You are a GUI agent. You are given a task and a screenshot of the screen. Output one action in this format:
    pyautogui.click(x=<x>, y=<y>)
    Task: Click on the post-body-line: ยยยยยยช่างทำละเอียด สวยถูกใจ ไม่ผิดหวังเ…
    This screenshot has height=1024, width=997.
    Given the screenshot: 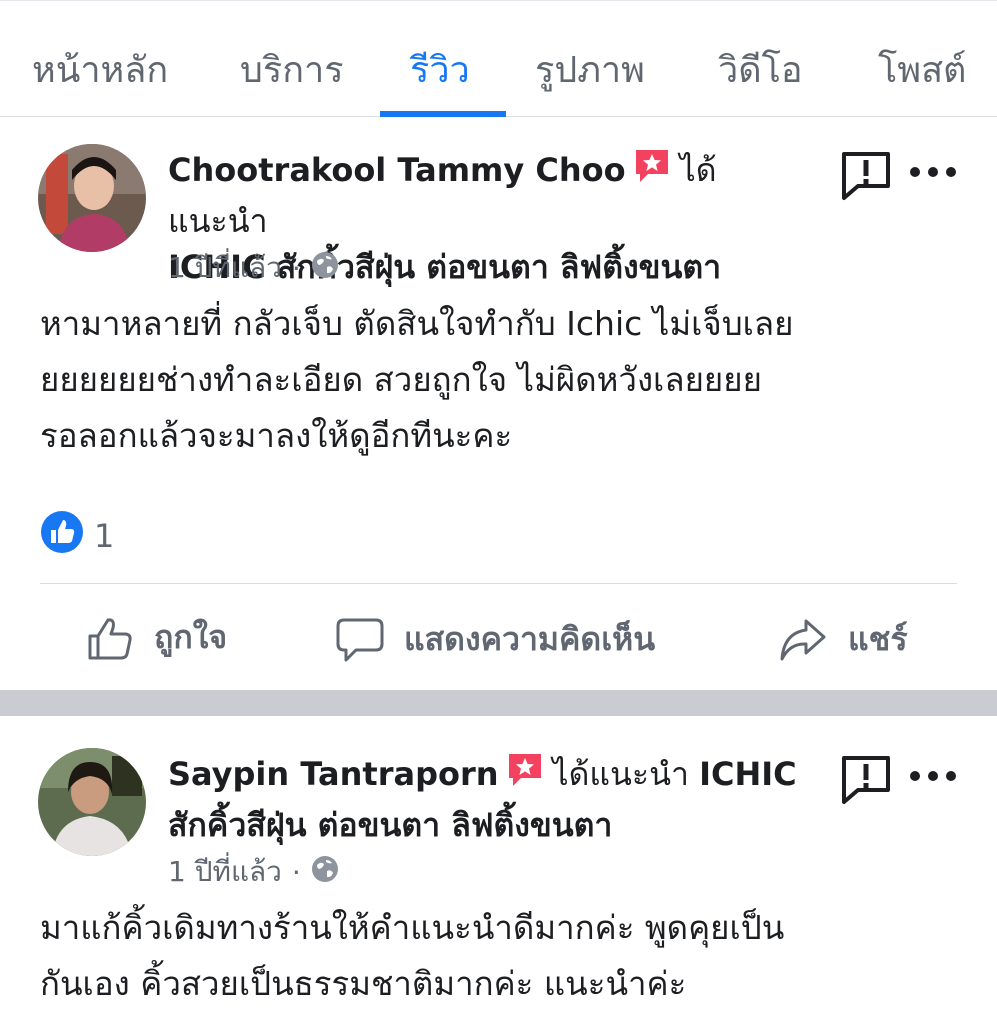 What is the action you would take?
    pyautogui.click(x=401, y=379)
    